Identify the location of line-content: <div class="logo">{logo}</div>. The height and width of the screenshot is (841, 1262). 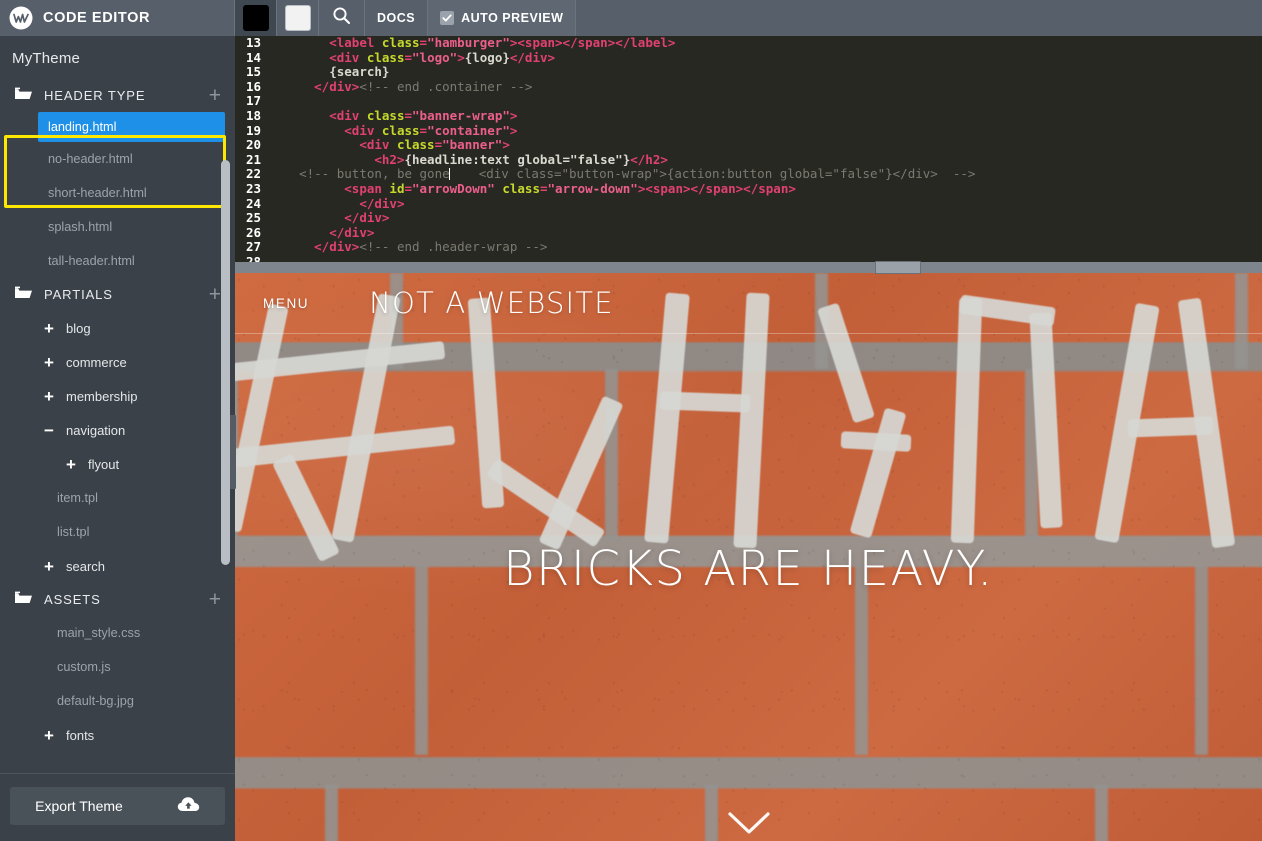
(412, 58).